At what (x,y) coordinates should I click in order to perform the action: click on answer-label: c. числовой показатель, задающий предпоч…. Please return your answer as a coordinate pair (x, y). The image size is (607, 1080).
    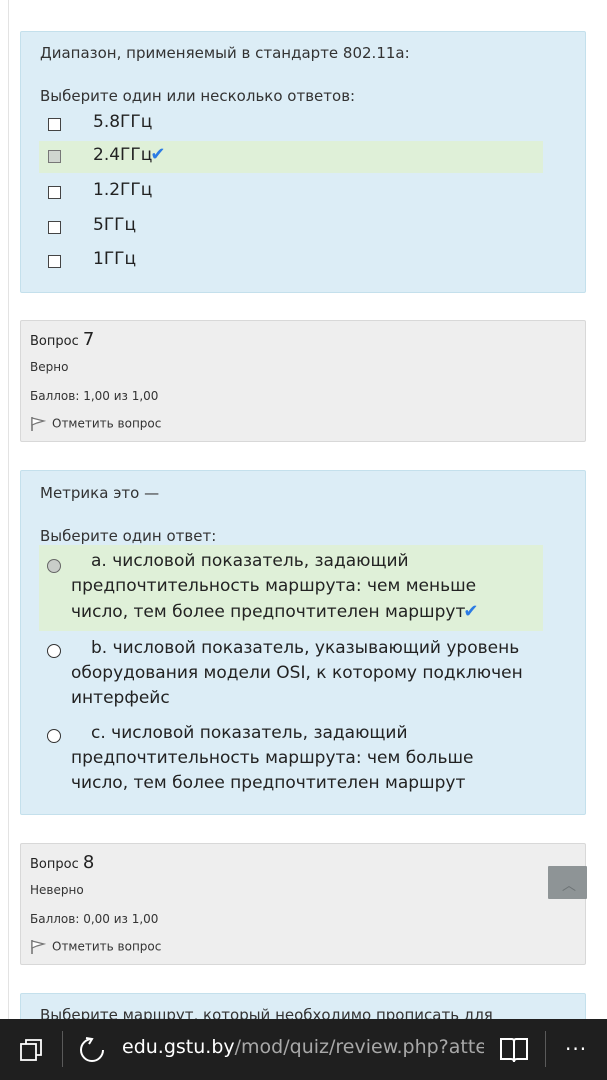
    Looking at the image, I should click on (272, 758).